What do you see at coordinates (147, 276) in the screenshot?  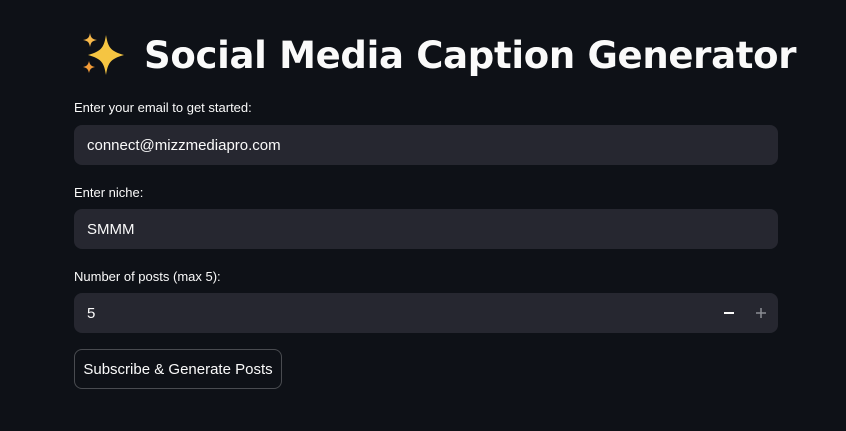 I see `posts-label: Number of posts (max 5):` at bounding box center [147, 276].